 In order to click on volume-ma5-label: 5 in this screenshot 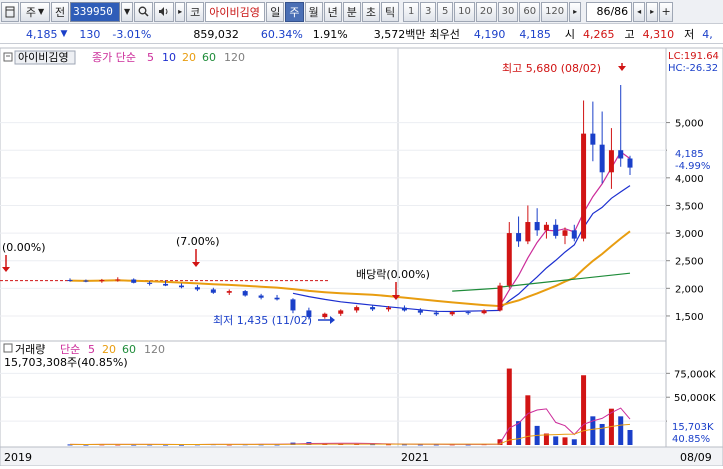, I will do `click(91, 349)`.